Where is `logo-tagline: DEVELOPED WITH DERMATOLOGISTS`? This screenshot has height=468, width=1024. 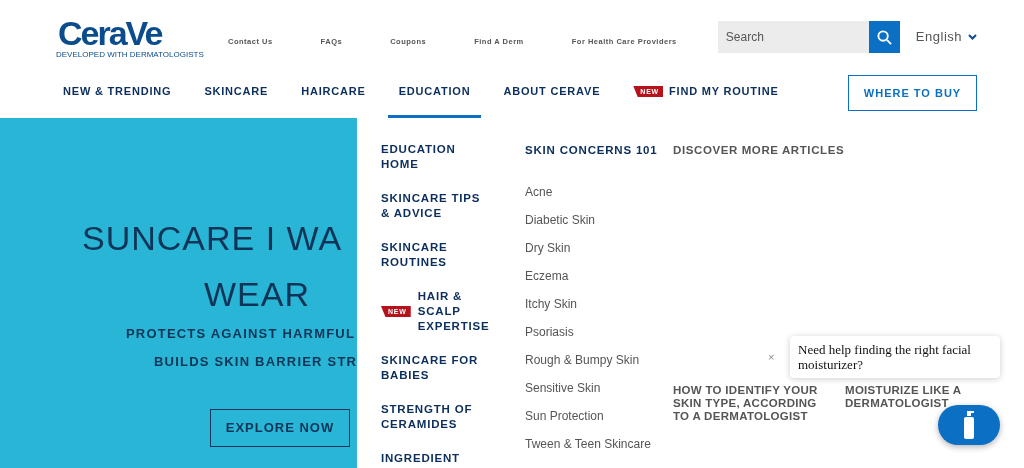
logo-tagline: DEVELOPED WITH DERMATOLOGISTS is located at coordinates (130, 55).